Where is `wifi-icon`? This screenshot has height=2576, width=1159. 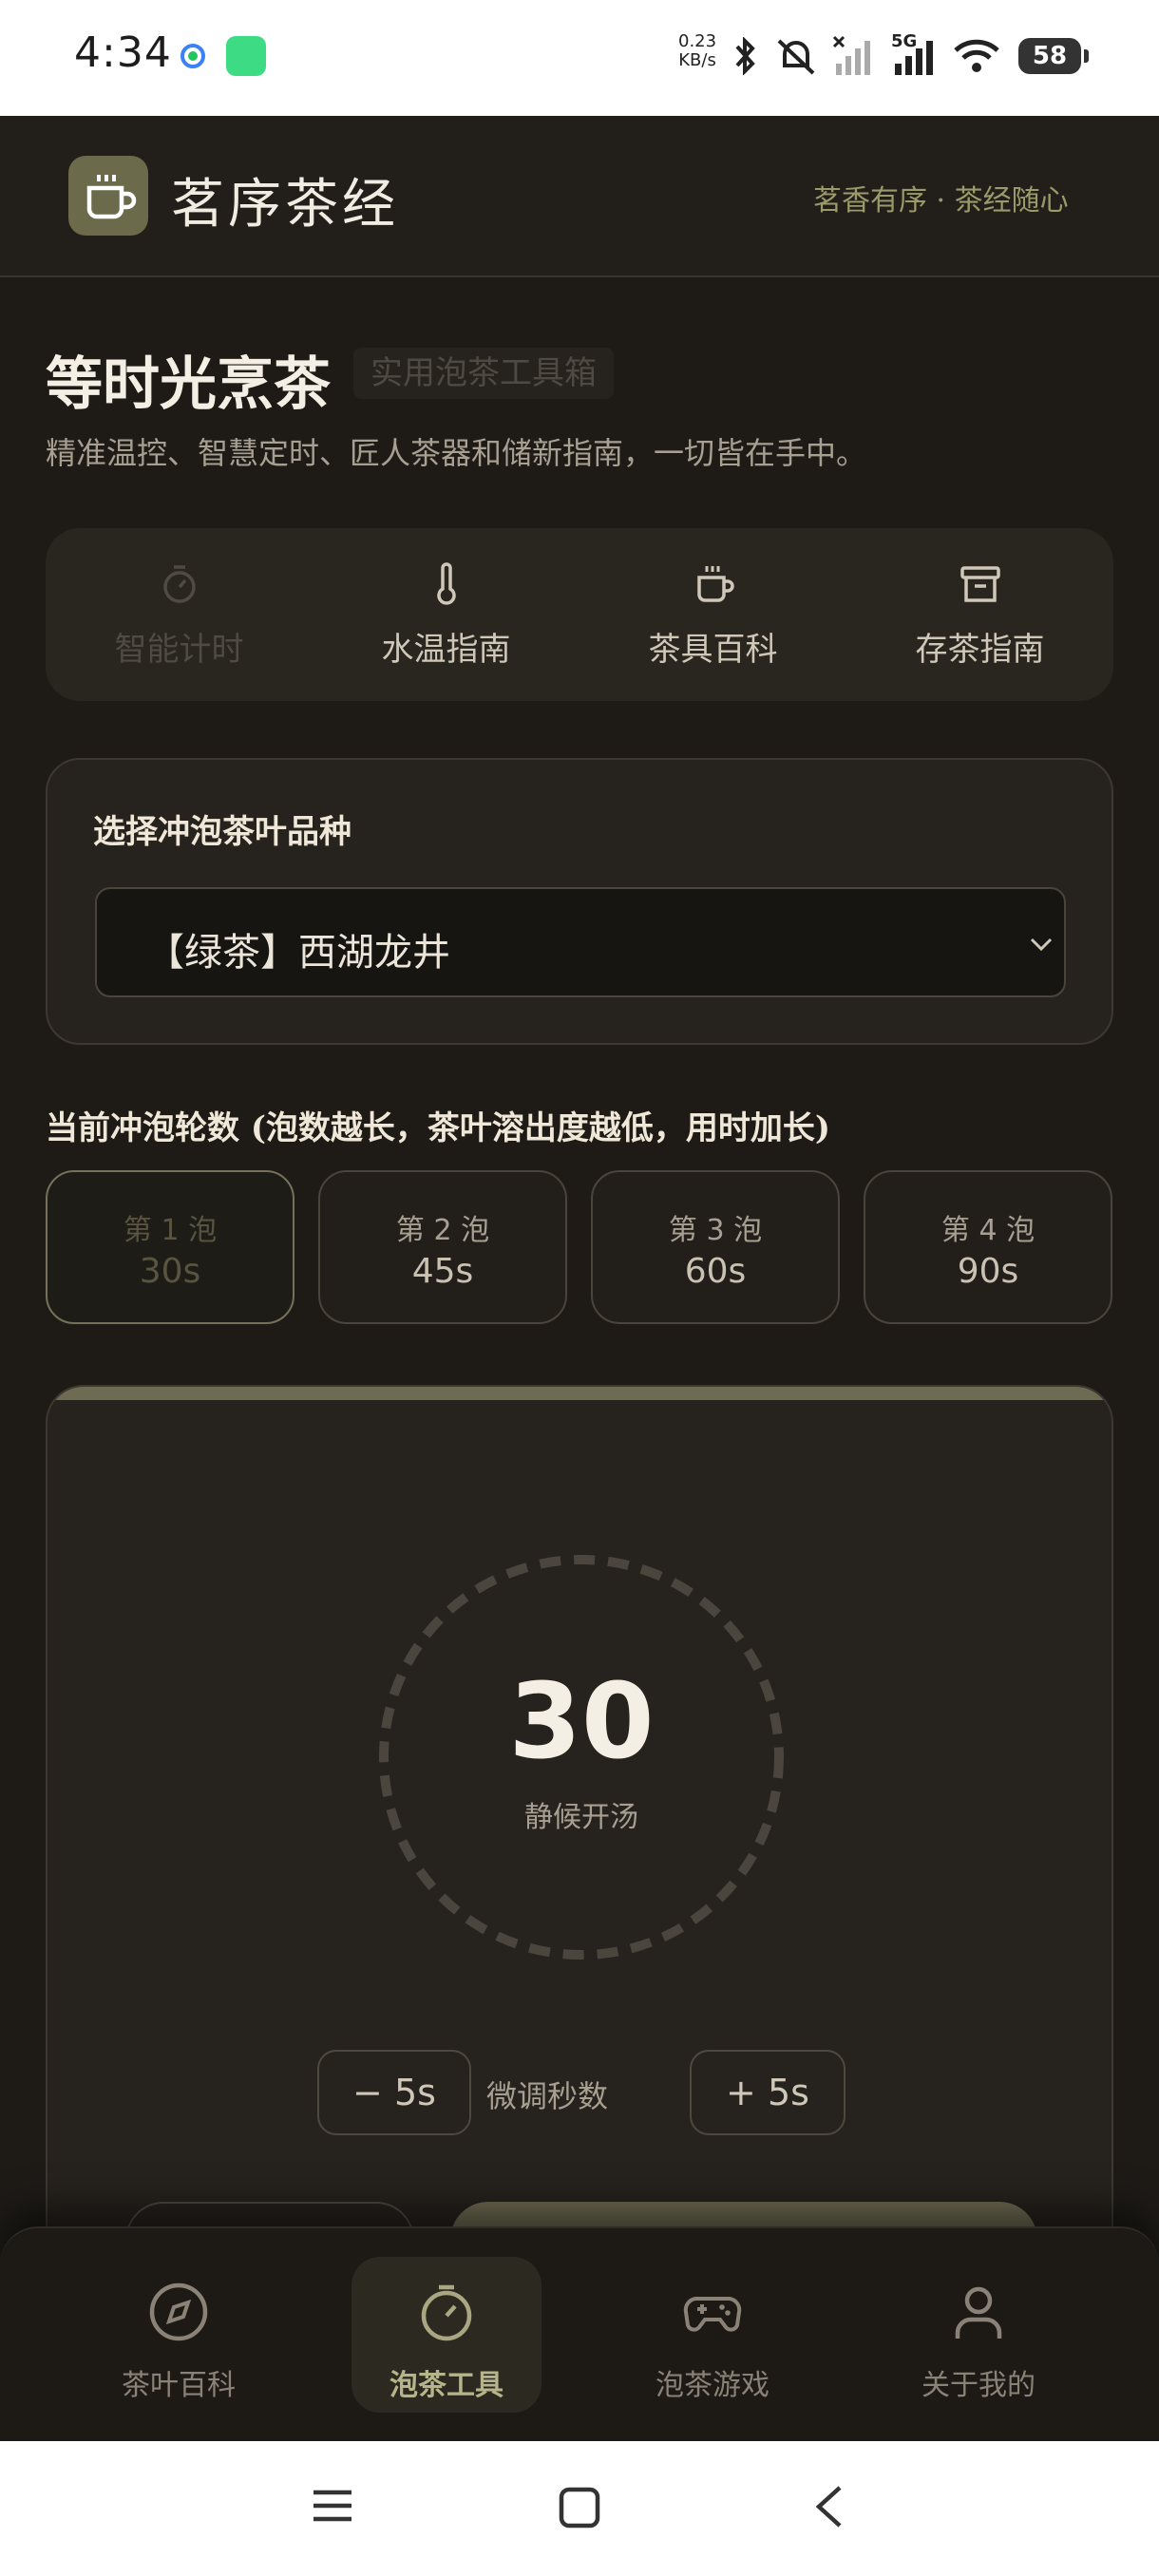 wifi-icon is located at coordinates (976, 55).